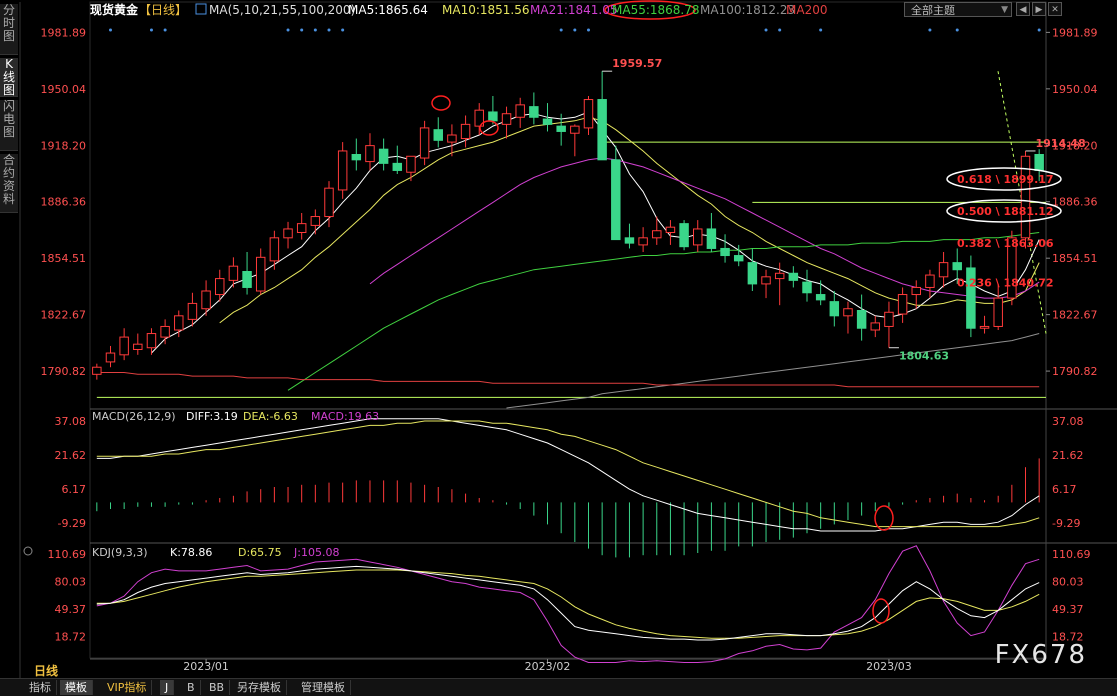  Describe the element at coordinates (134, 416) in the screenshot. I see `macd-legend-item: MACD(26,12,9)` at that location.